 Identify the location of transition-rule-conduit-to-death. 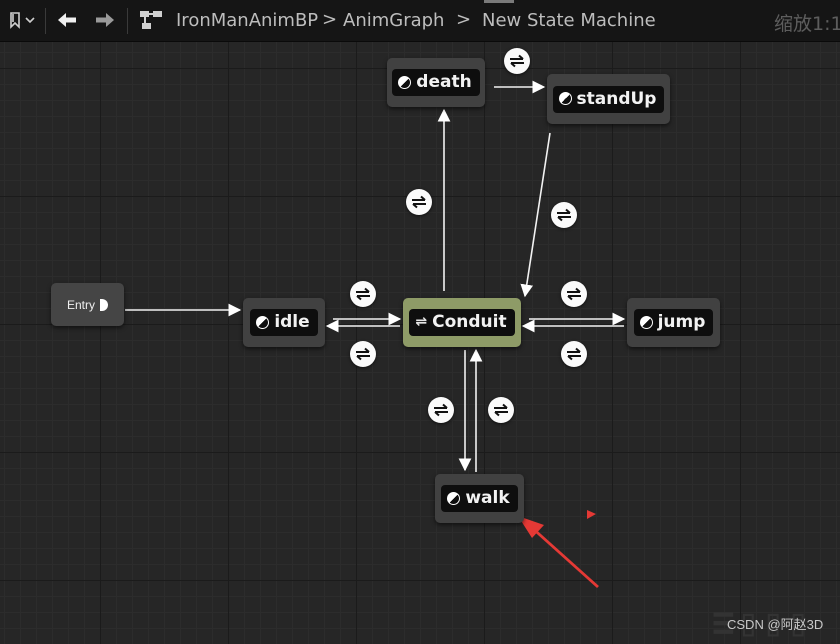
(419, 202).